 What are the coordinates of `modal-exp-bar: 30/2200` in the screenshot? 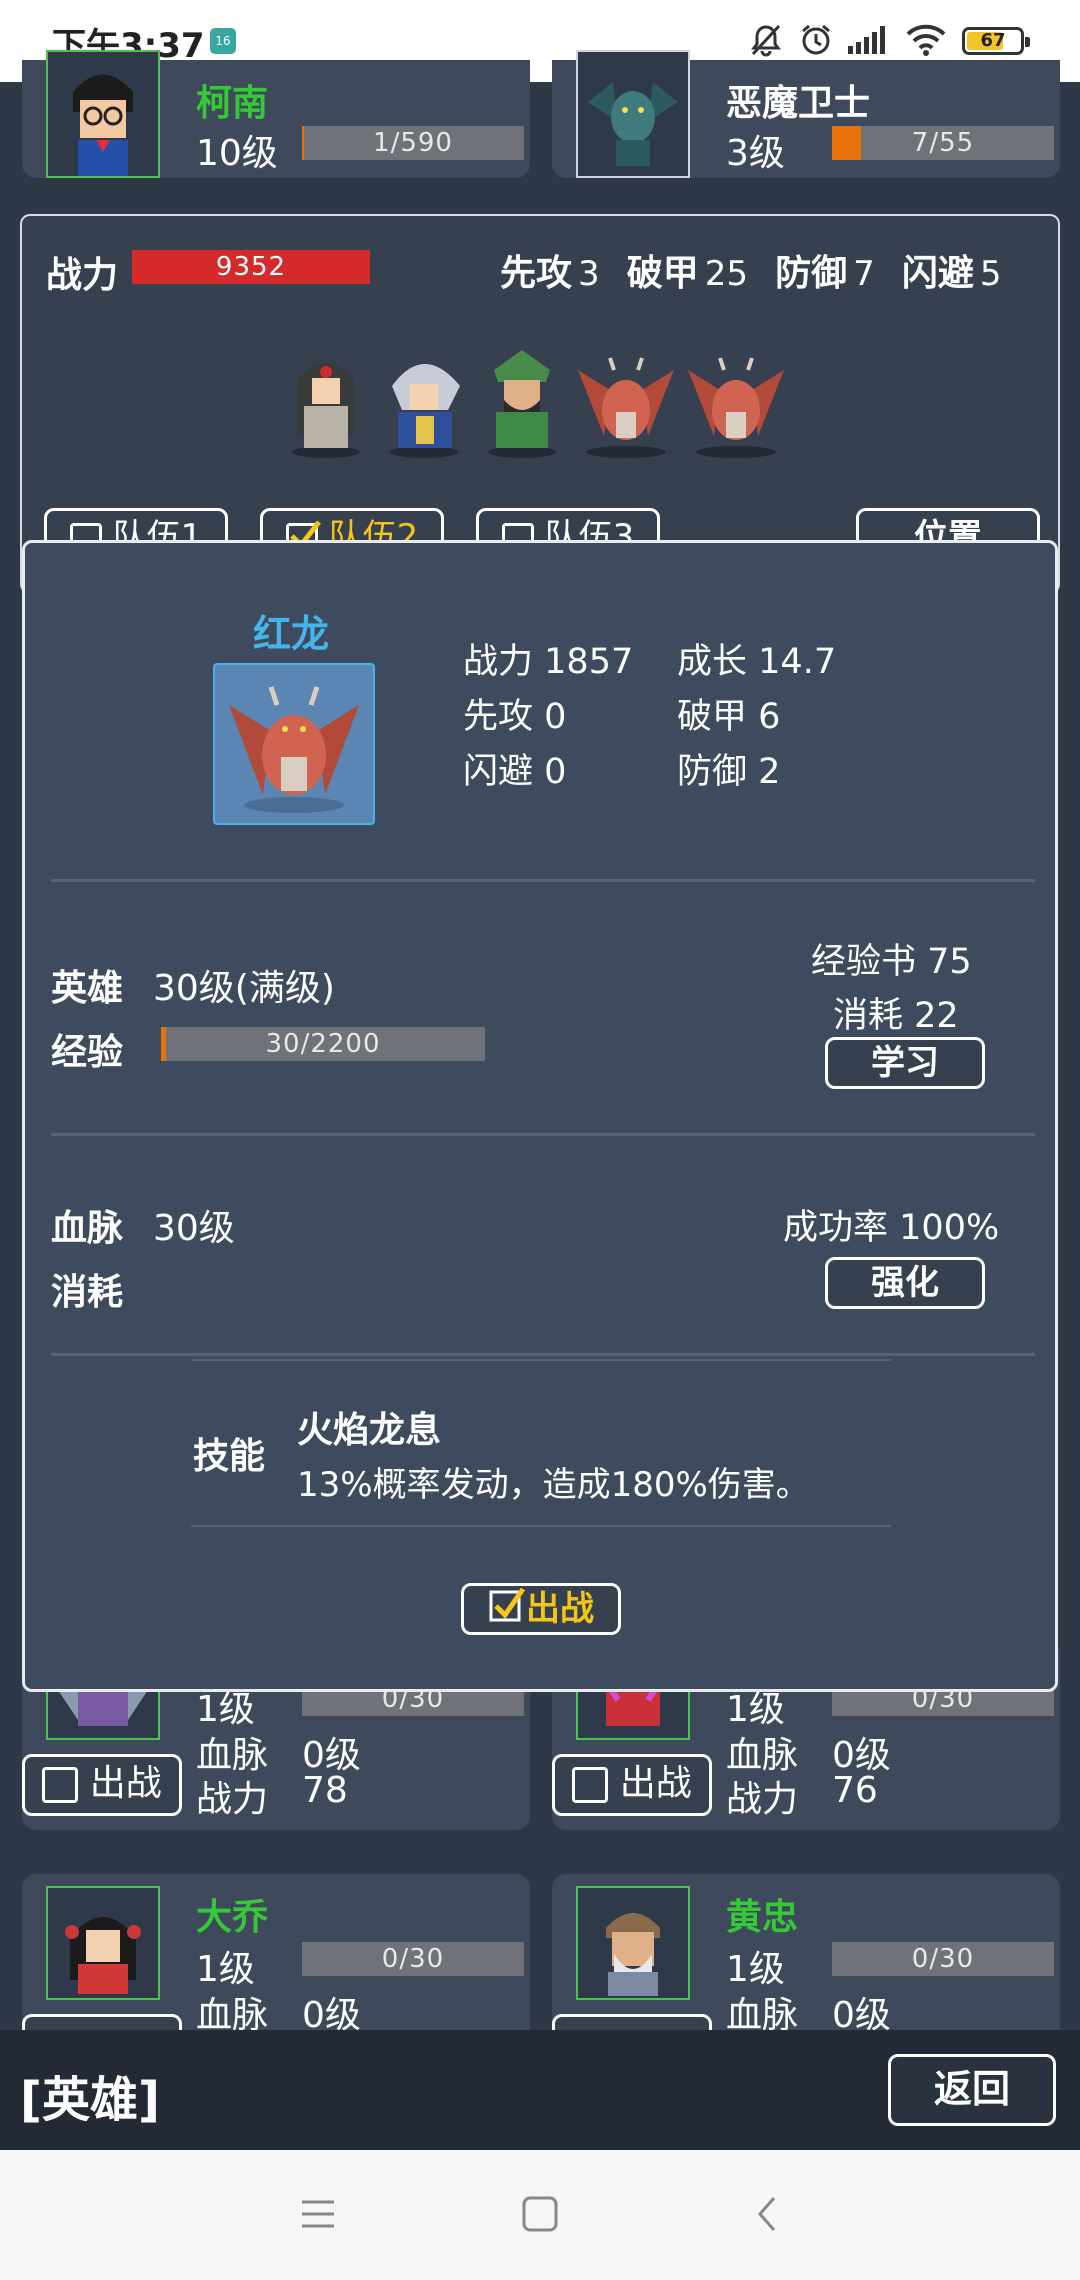 It's located at (323, 1044).